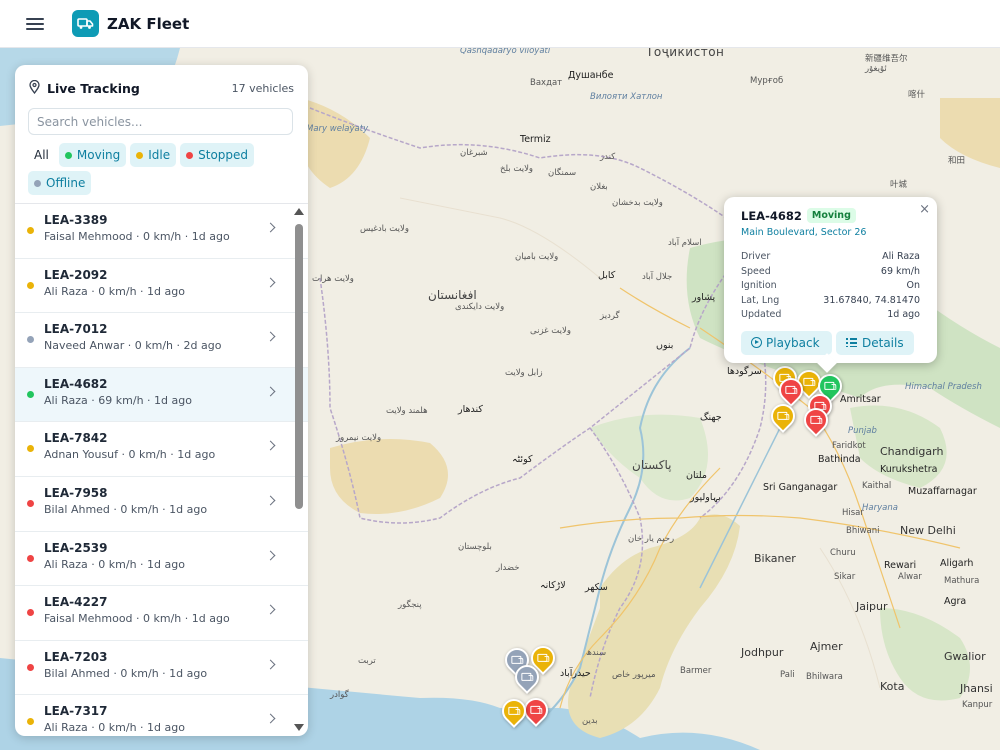 The width and height of the screenshot is (1000, 750). What do you see at coordinates (962, 581) in the screenshot?
I see `map-label: Mathura` at bounding box center [962, 581].